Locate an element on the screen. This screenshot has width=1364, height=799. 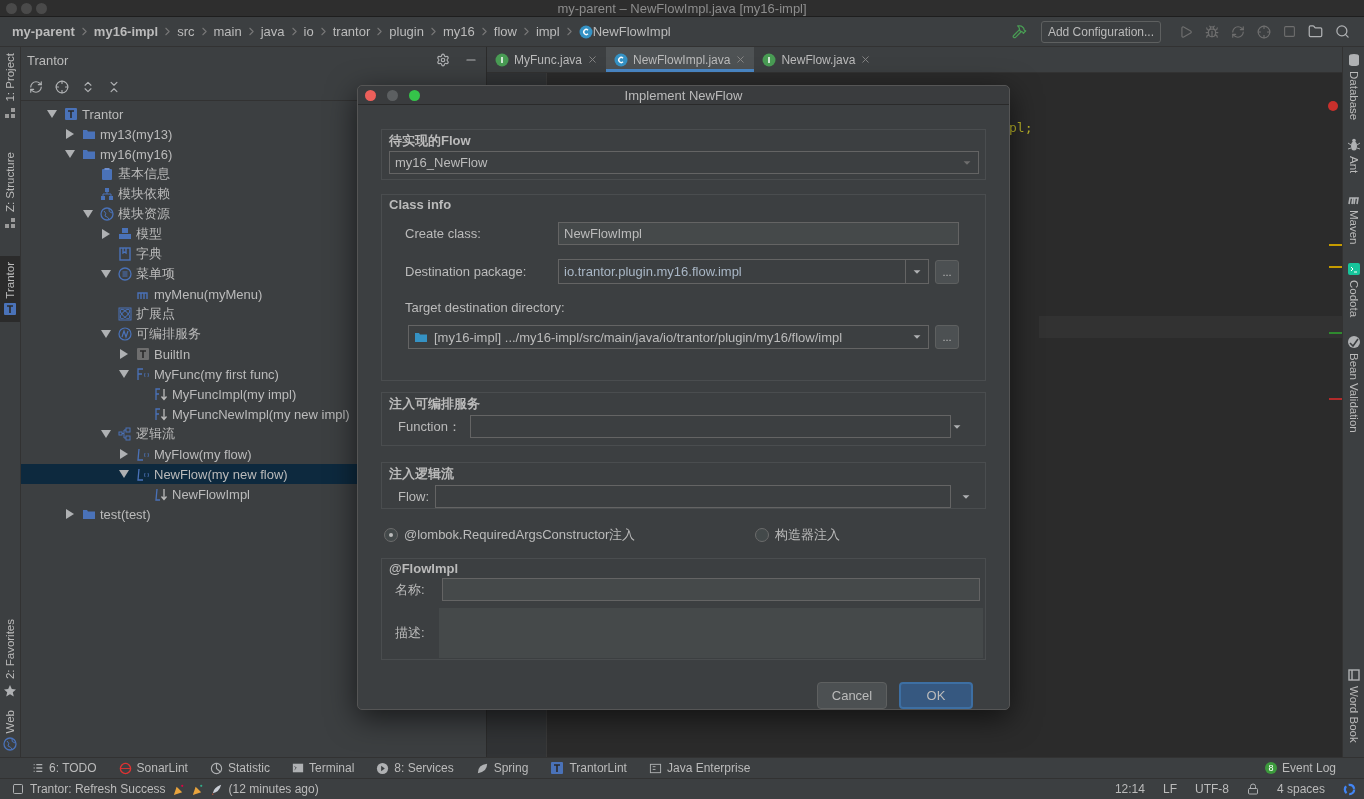
name-field is located at coordinates (711, 589).